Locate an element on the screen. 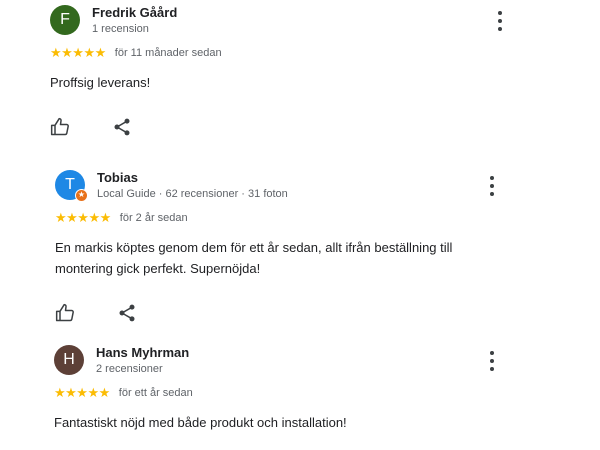 This screenshot has width=600, height=450. avatar-initial: T is located at coordinates (70, 184).